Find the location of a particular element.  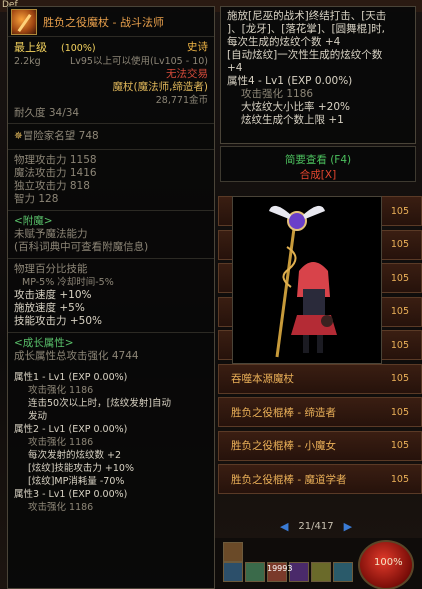

attribute-3: 属性3 - Lv1 (EXP 0.00%) 攻击强化 1186 is located at coordinates (111, 501).